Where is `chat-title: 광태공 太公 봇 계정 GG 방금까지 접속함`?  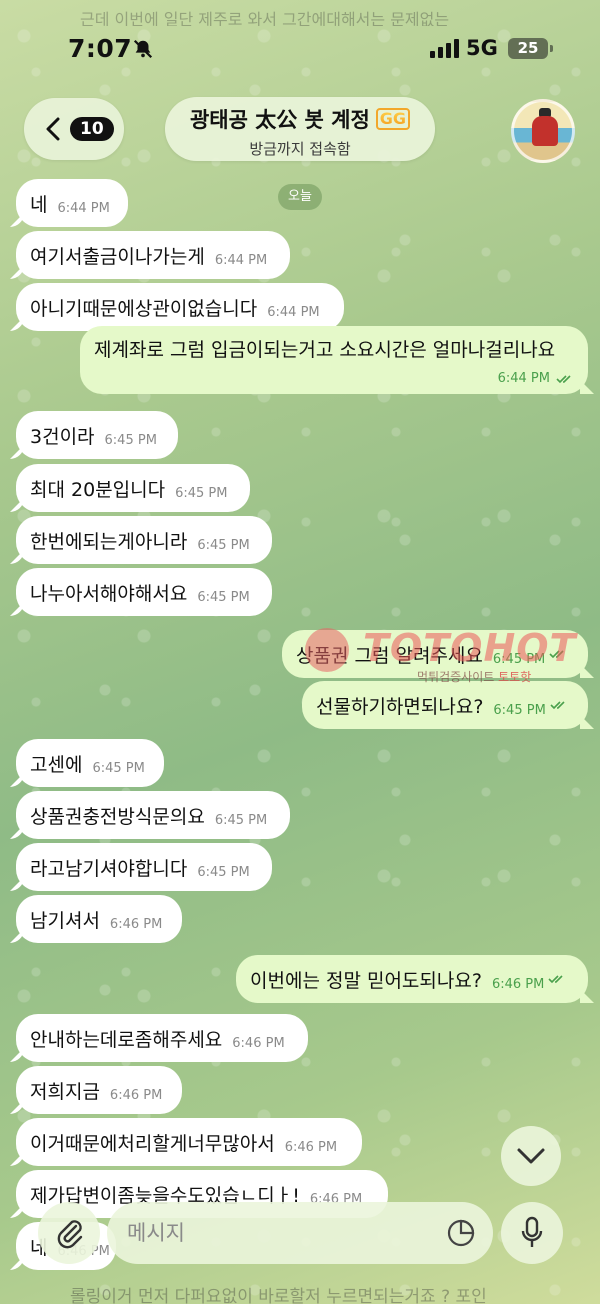
chat-title: 광태공 太公 봇 계정 GG 방금까지 접속함 is located at coordinates (300, 129).